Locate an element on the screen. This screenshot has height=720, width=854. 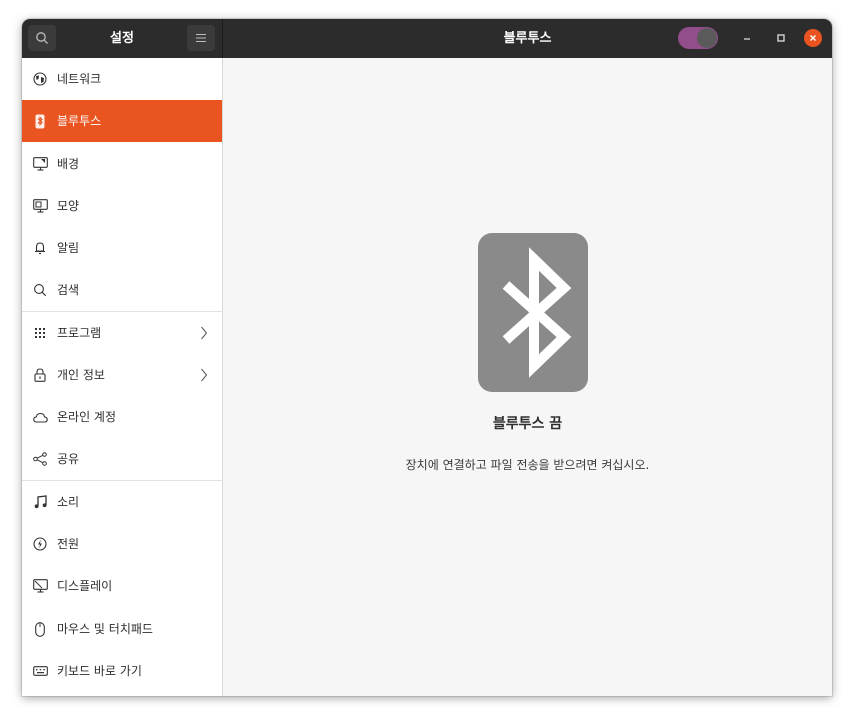
sidebar-item-label: 전원 is located at coordinates (68, 544).